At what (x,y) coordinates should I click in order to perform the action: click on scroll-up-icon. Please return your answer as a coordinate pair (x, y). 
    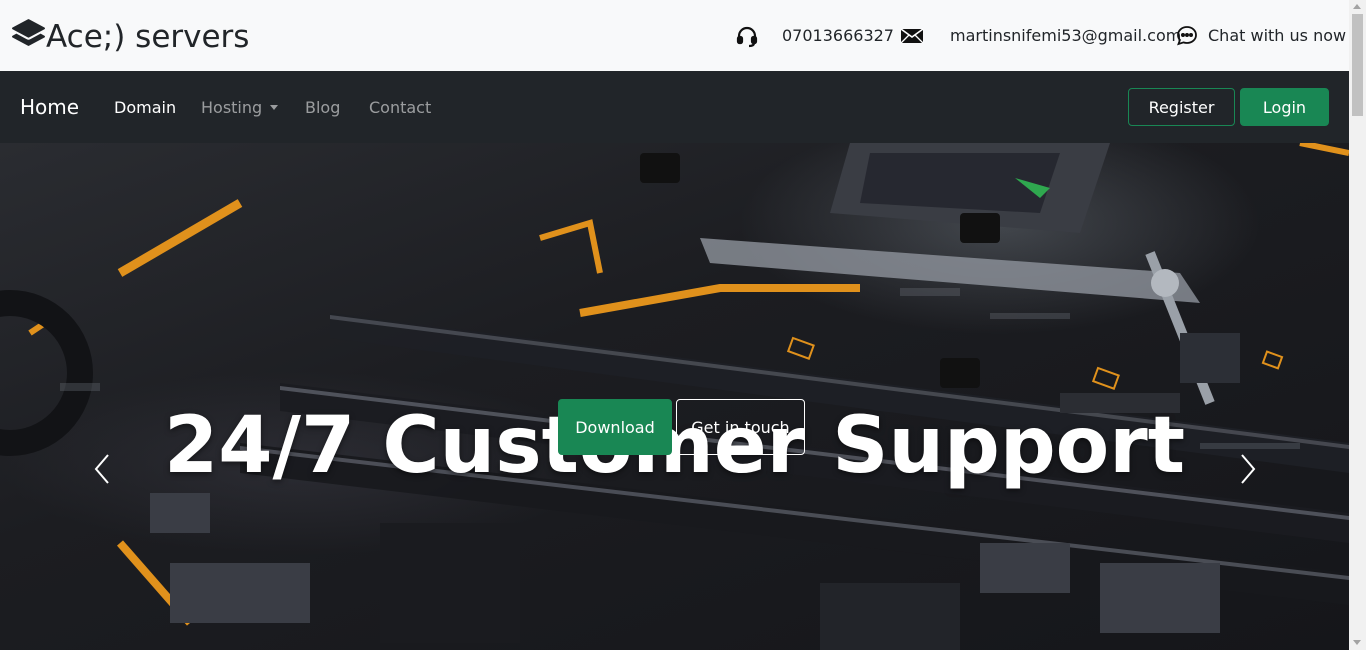
    Looking at the image, I should click on (1357, 6).